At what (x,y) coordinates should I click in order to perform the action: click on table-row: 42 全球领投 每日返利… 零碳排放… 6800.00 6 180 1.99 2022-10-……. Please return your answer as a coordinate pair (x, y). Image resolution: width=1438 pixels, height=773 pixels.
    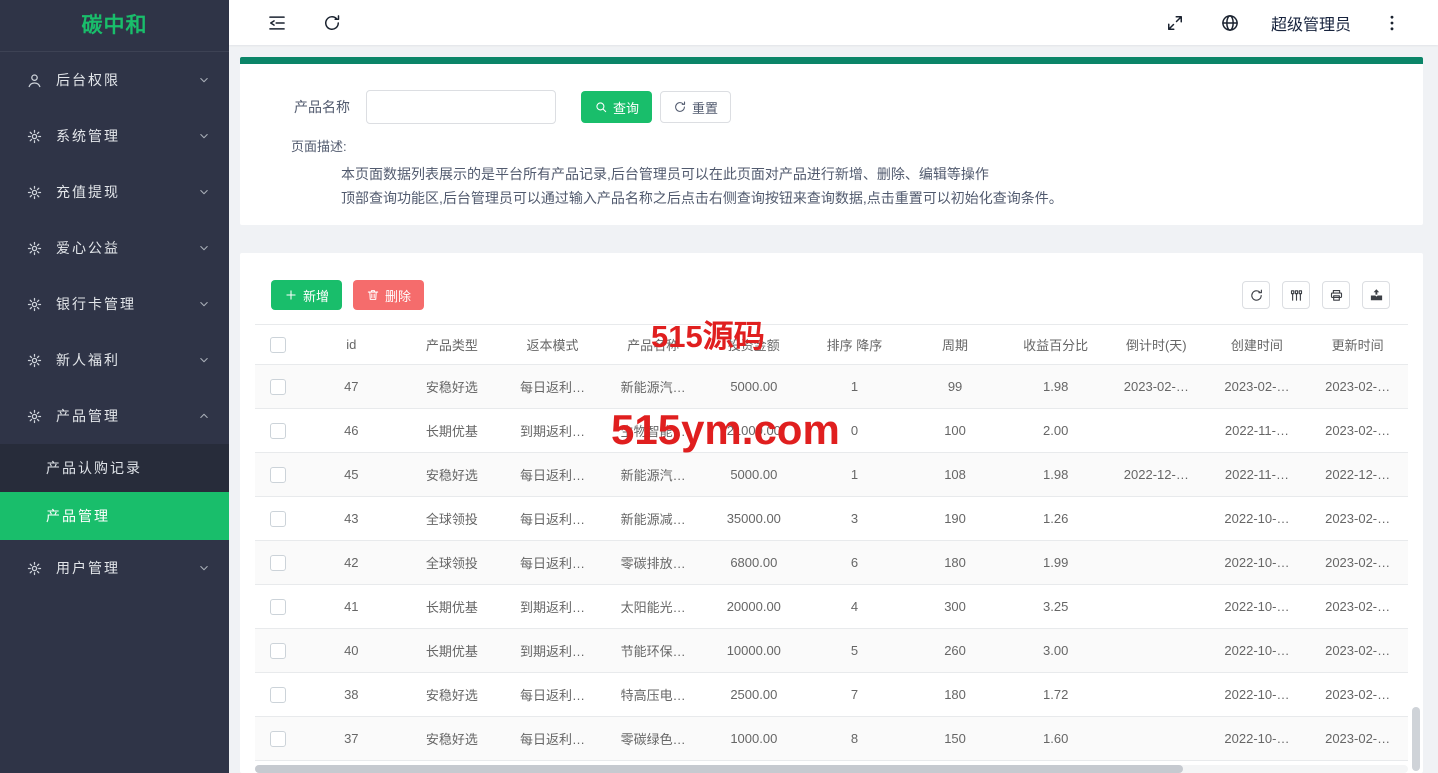
    Looking at the image, I should click on (831, 562).